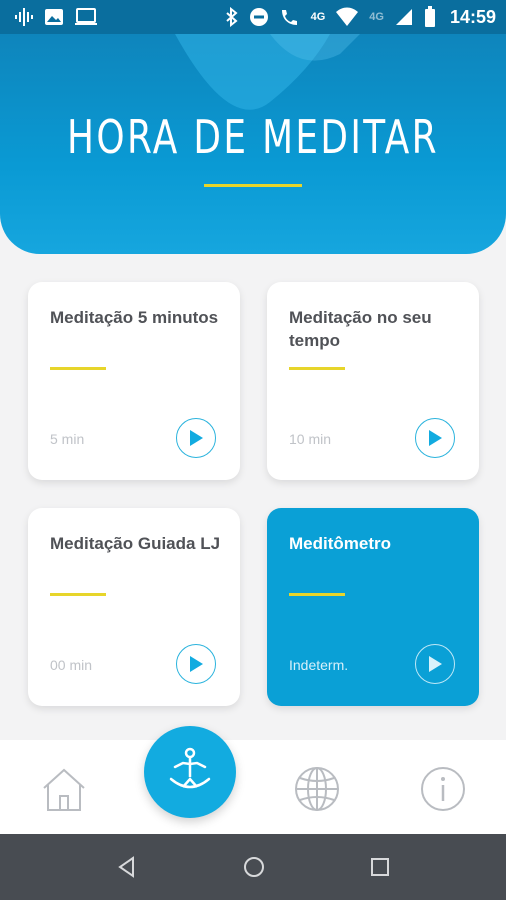  What do you see at coordinates (373, 607) in the screenshot?
I see `card-meditometro: Meditômetro Indeterm.` at bounding box center [373, 607].